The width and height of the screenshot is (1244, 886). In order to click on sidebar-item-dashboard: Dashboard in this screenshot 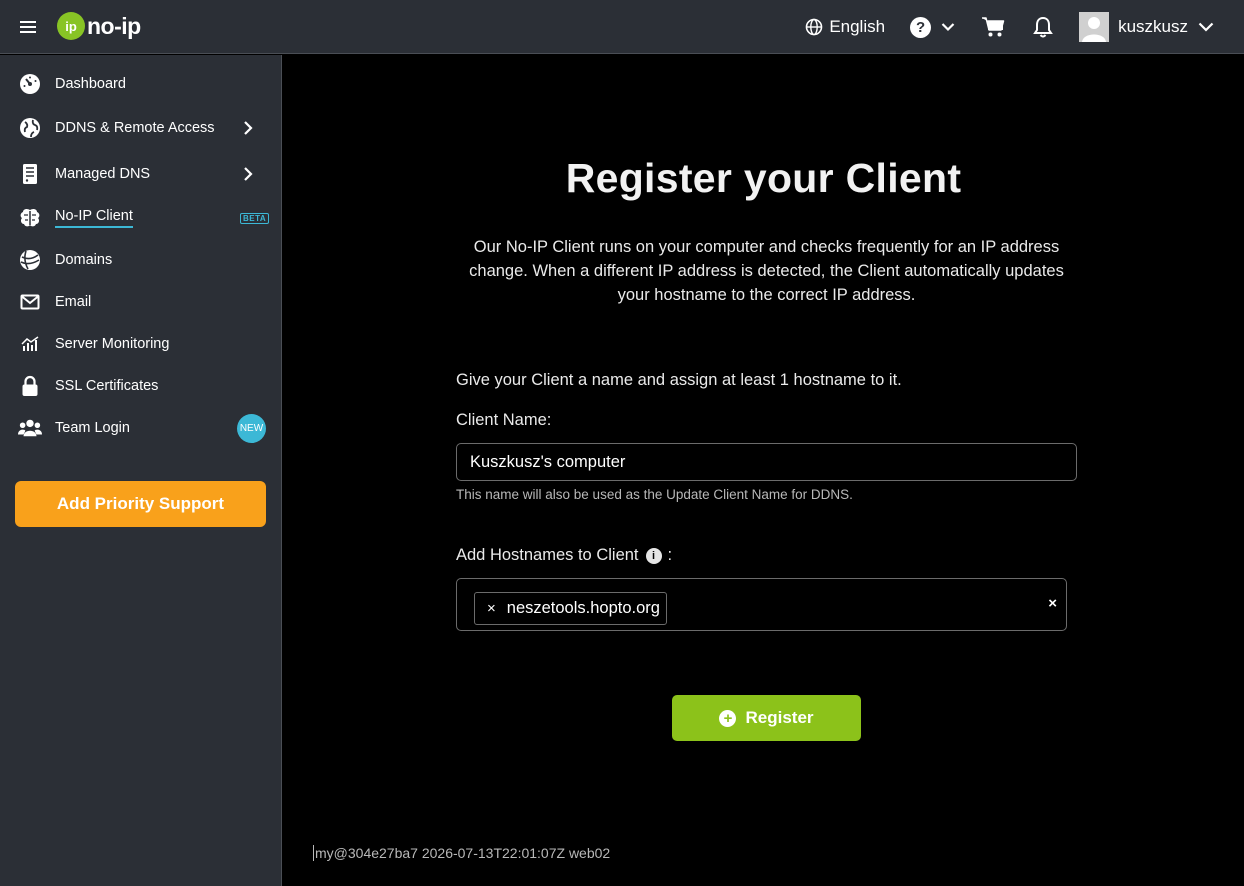, I will do `click(141, 84)`.